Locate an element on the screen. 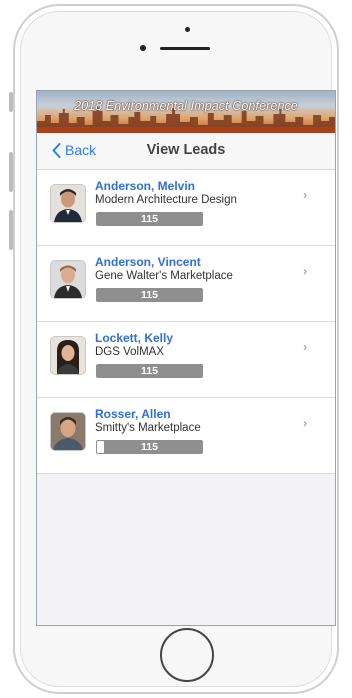  earpiece-speaker is located at coordinates (185, 48).